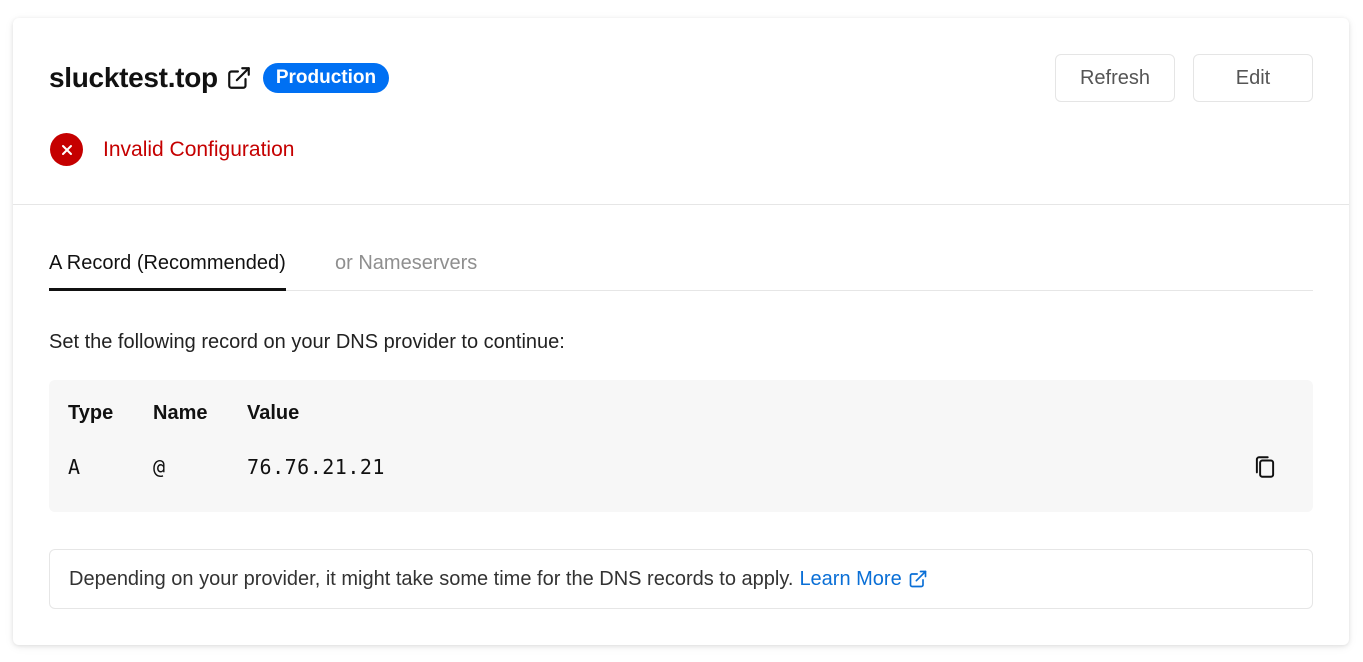  What do you see at coordinates (326, 78) in the screenshot?
I see `environment-badge: Production` at bounding box center [326, 78].